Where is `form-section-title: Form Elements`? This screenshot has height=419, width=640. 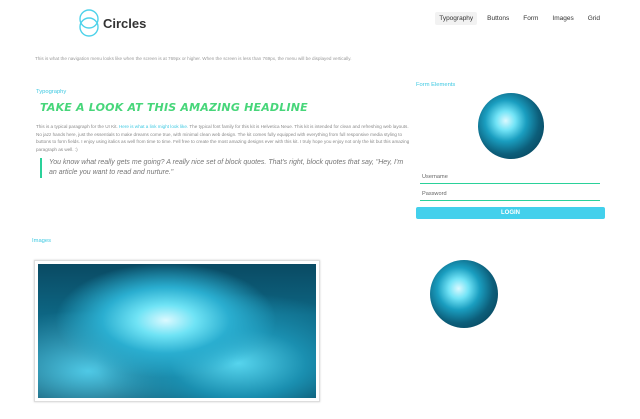
form-section-title: Form Elements is located at coordinates (436, 85).